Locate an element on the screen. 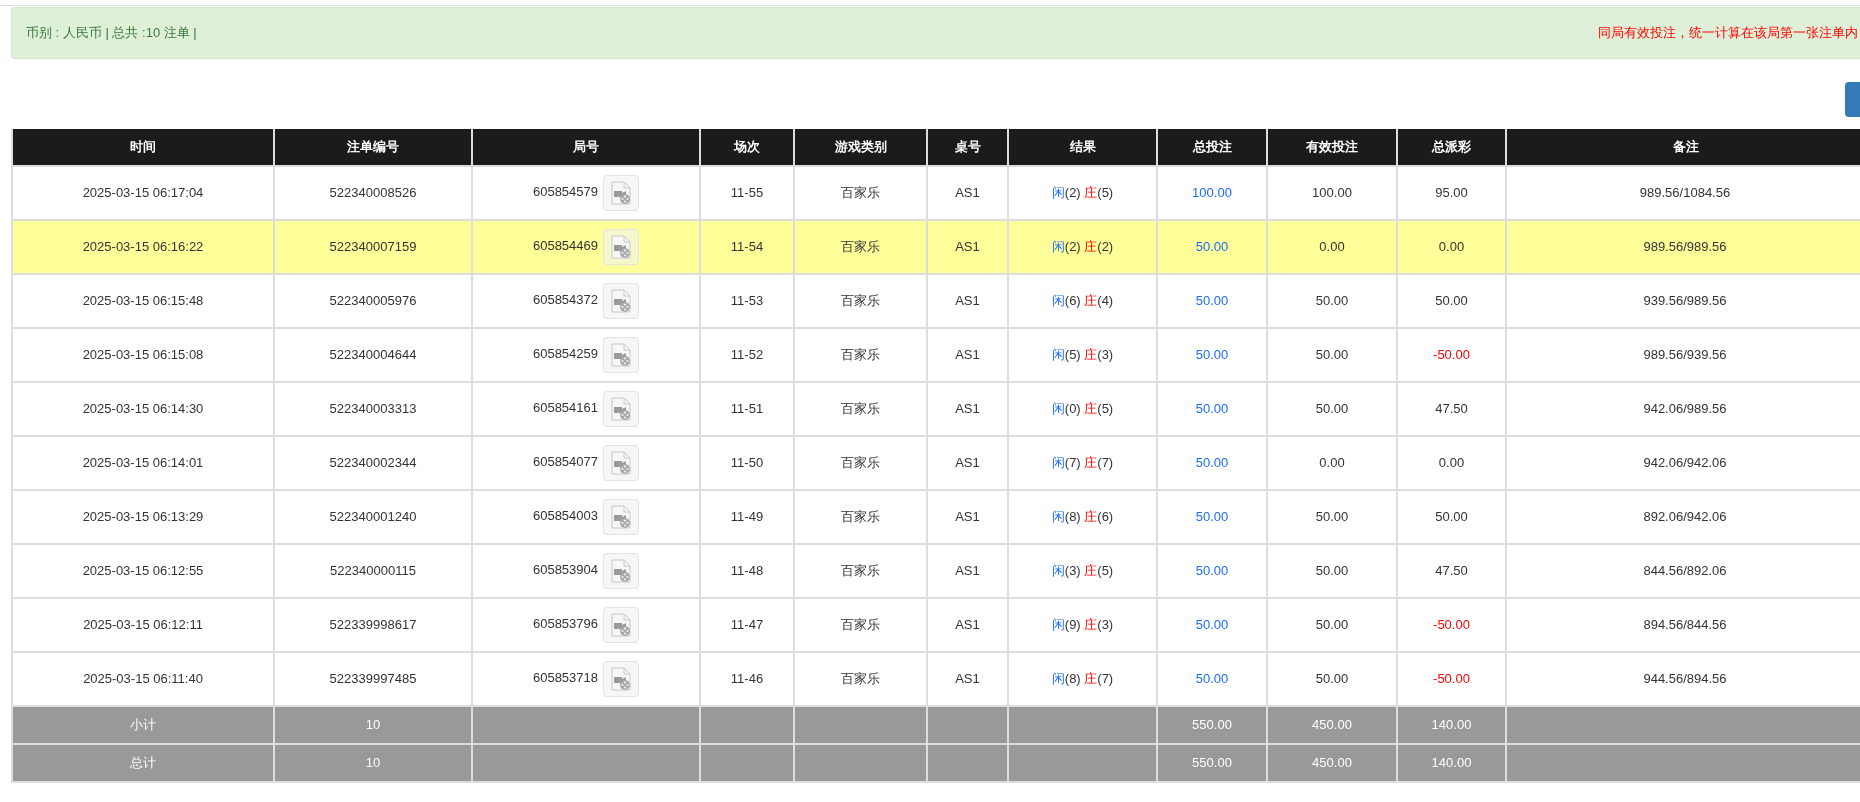  table-cell-text: 450.00 is located at coordinates (1332, 725).